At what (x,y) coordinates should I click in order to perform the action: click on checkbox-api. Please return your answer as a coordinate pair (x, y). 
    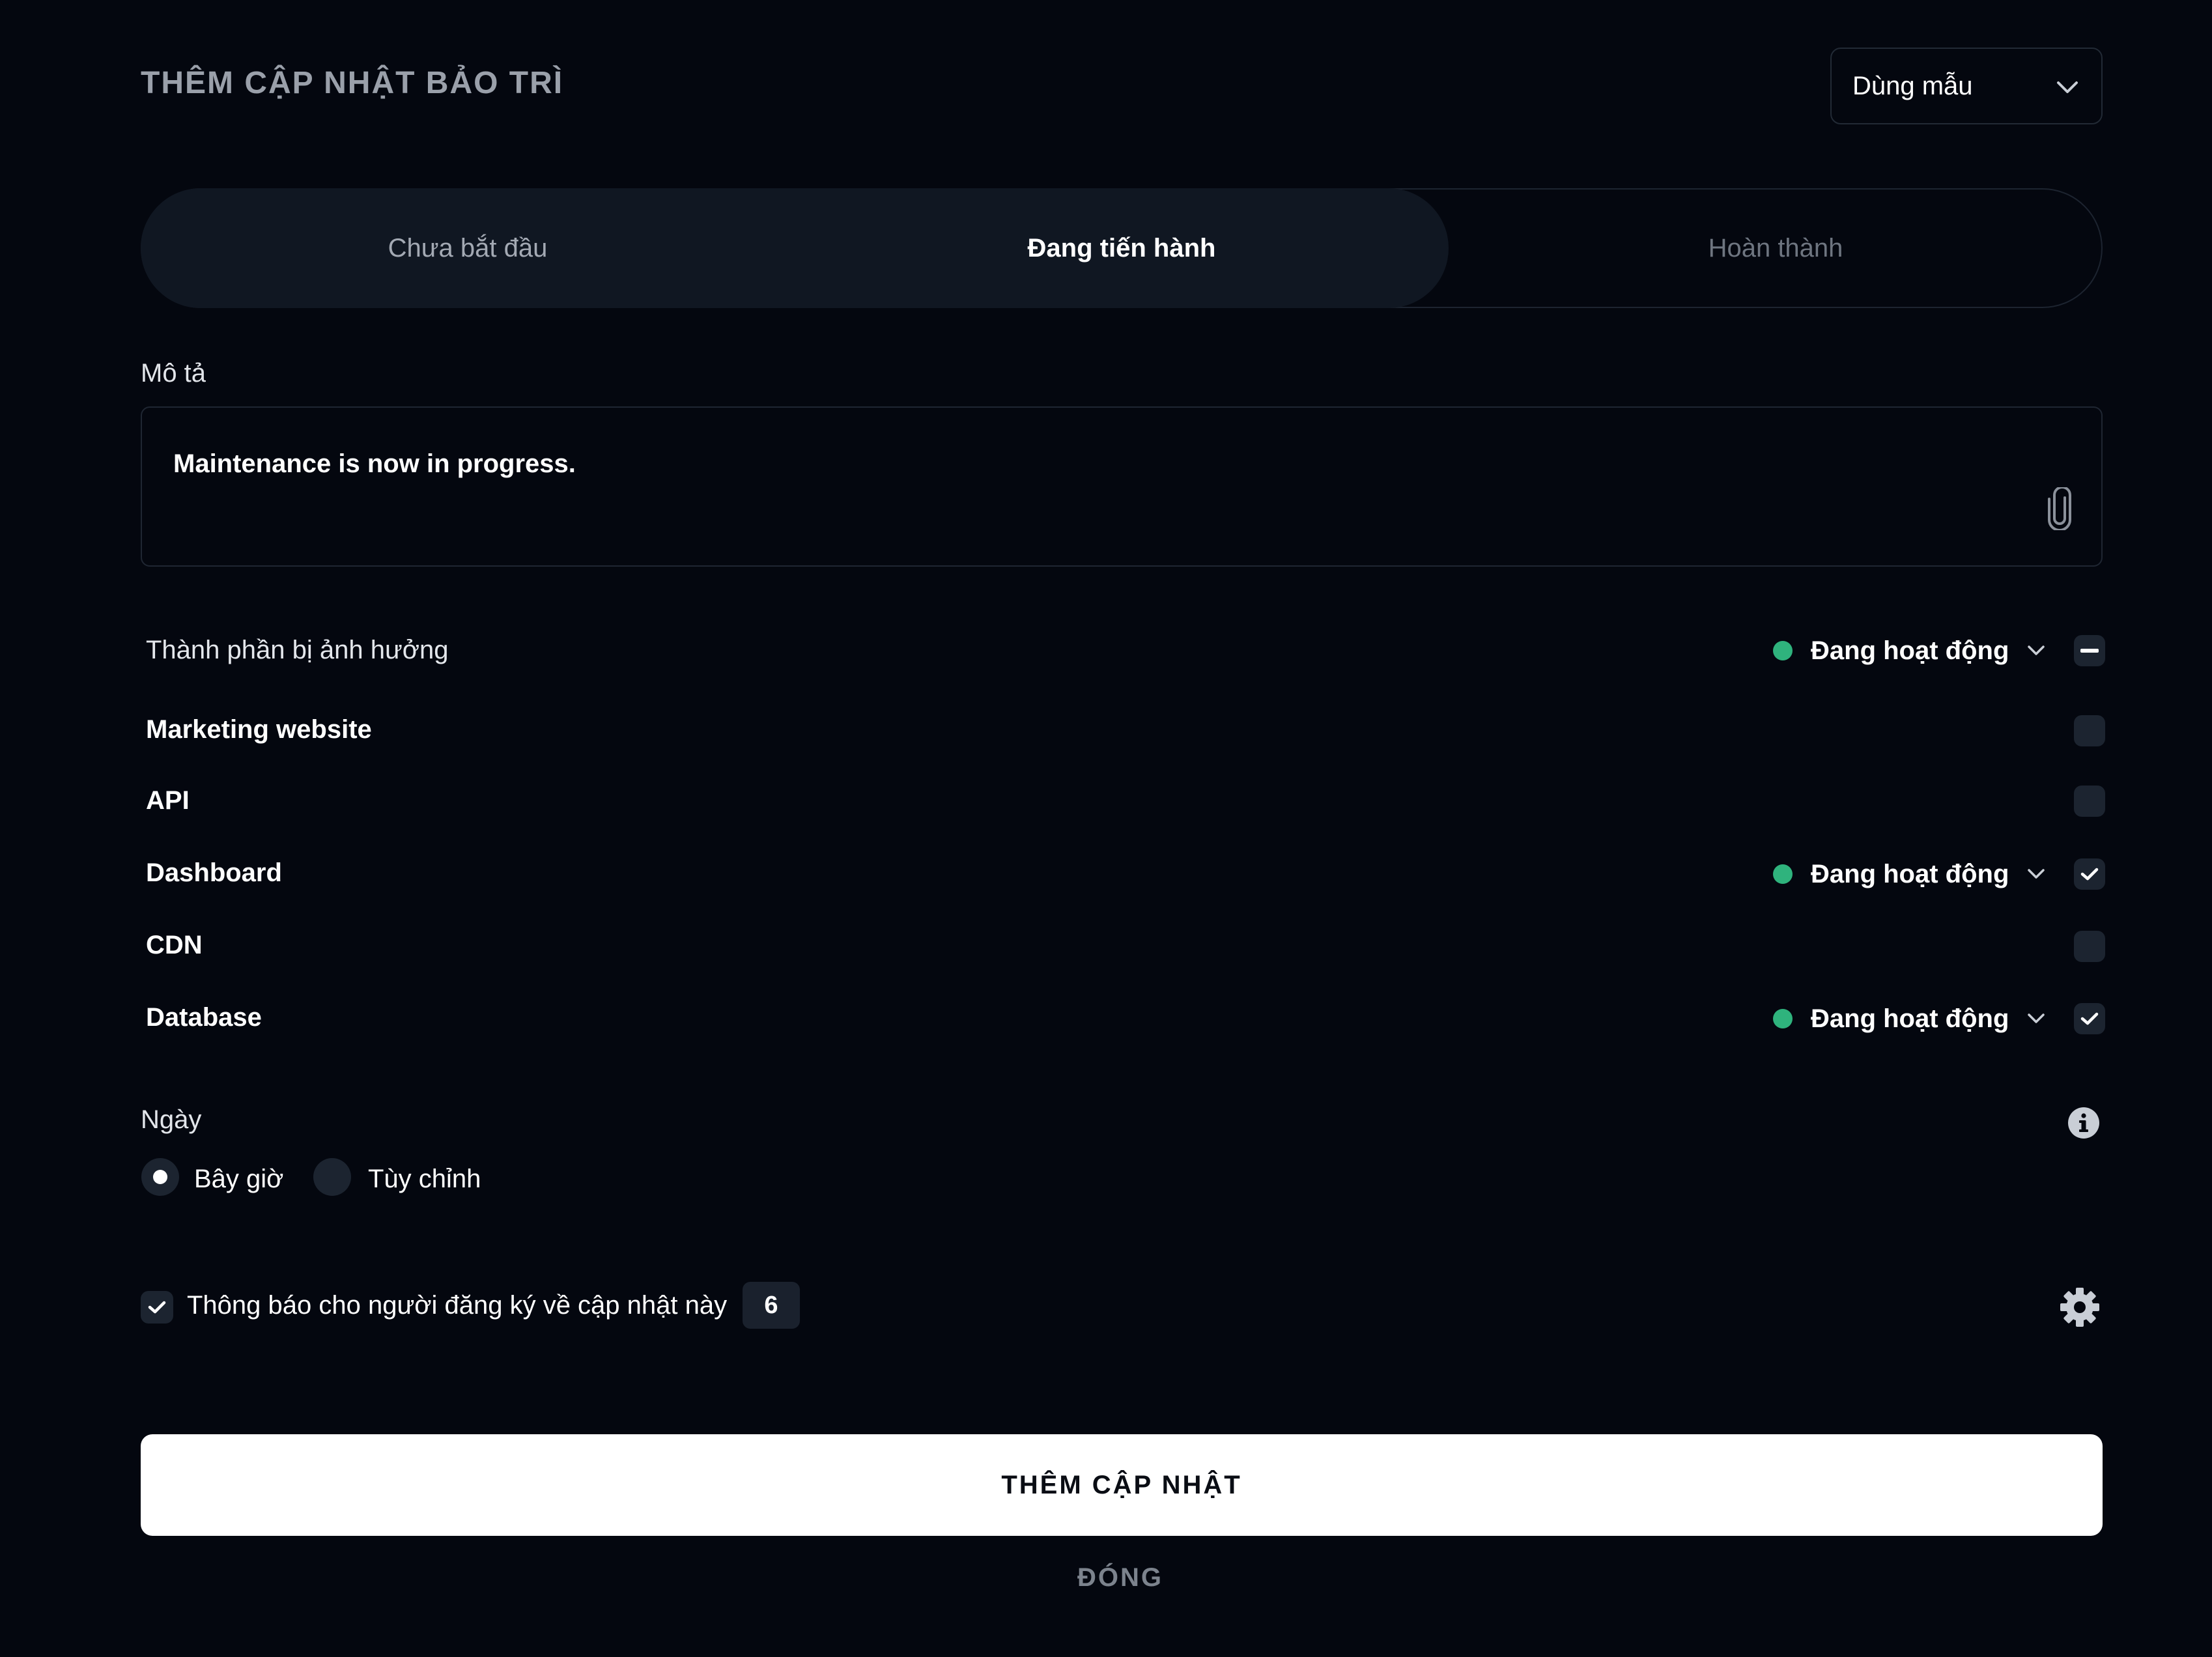
    Looking at the image, I should click on (2089, 801).